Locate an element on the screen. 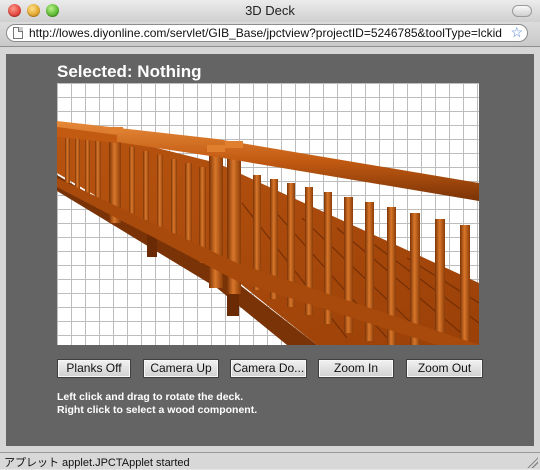 The width and height of the screenshot is (540, 470). camera-up-button: Camera Up is located at coordinates (181, 368).